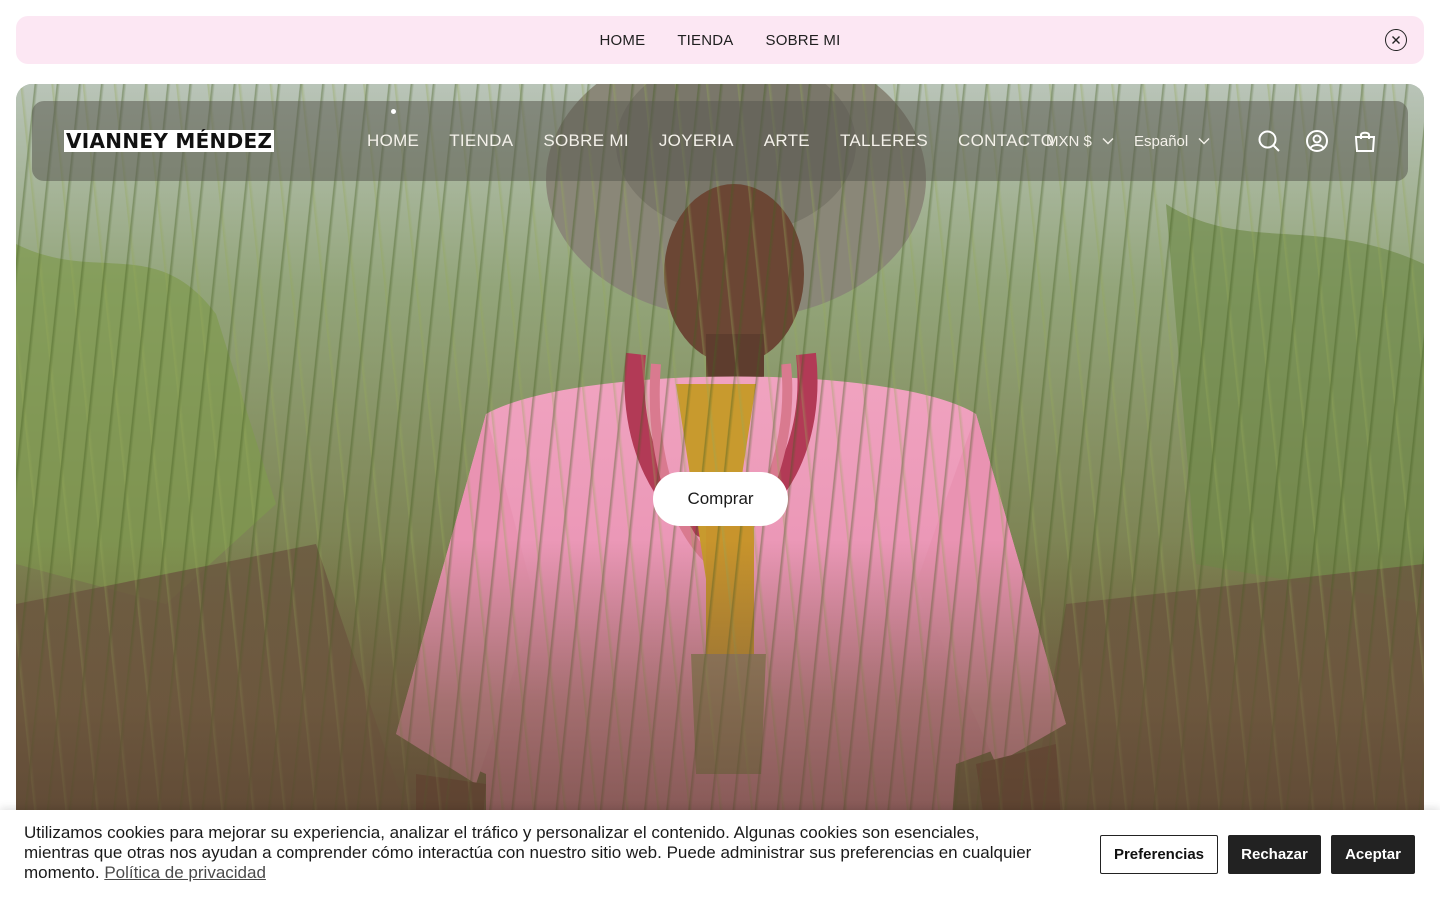 This screenshot has height=900, width=1440. Describe the element at coordinates (787, 141) in the screenshot. I see `menu-item-arte: ARTE` at that location.